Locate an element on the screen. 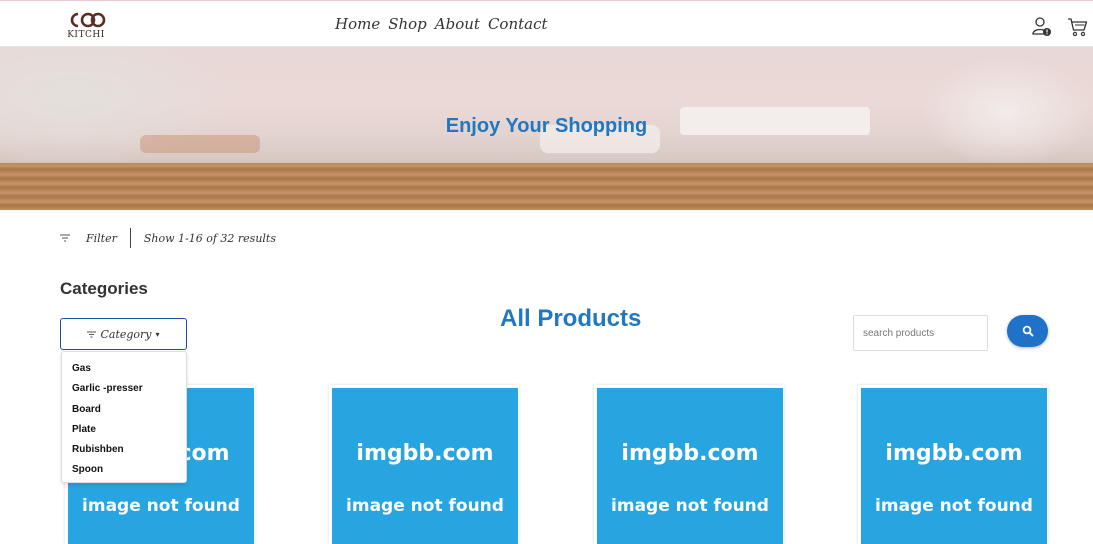 The width and height of the screenshot is (1093, 544). main-nav: Home Shop About Contact is located at coordinates (441, 24).